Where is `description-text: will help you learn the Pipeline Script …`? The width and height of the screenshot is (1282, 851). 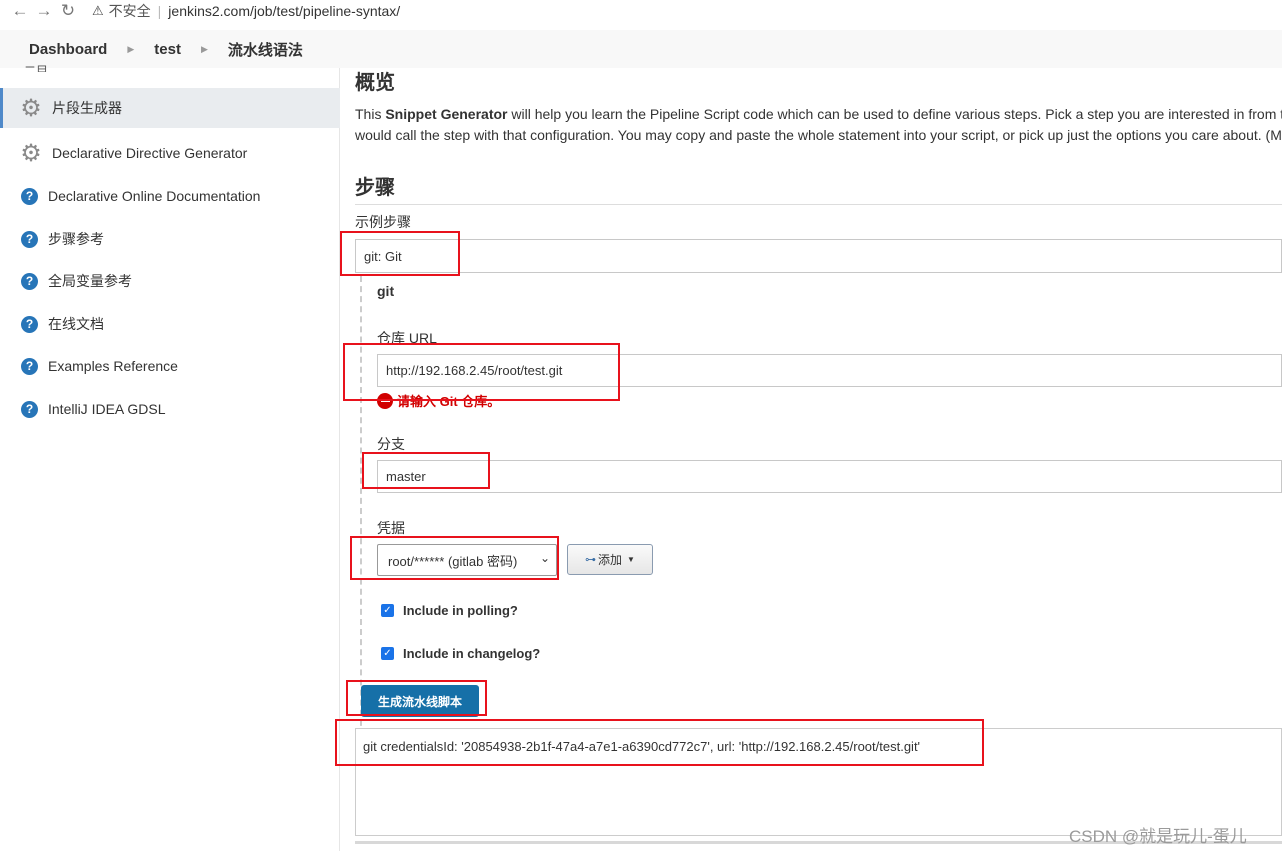 description-text: will help you learn the Pipeline Script … is located at coordinates (894, 114).